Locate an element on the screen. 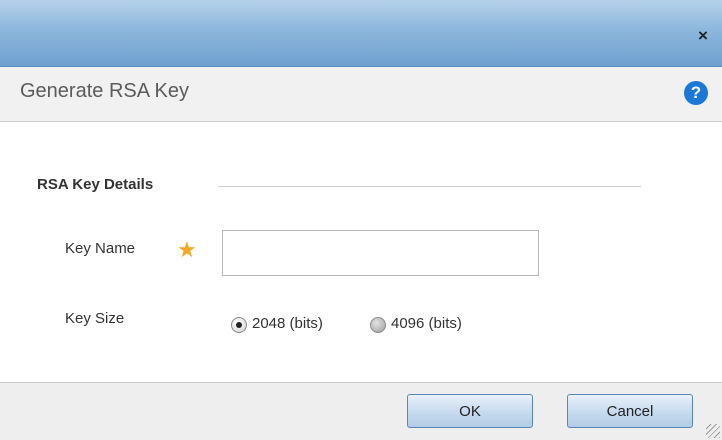 This screenshot has height=440, width=722. section-divider is located at coordinates (429, 186).